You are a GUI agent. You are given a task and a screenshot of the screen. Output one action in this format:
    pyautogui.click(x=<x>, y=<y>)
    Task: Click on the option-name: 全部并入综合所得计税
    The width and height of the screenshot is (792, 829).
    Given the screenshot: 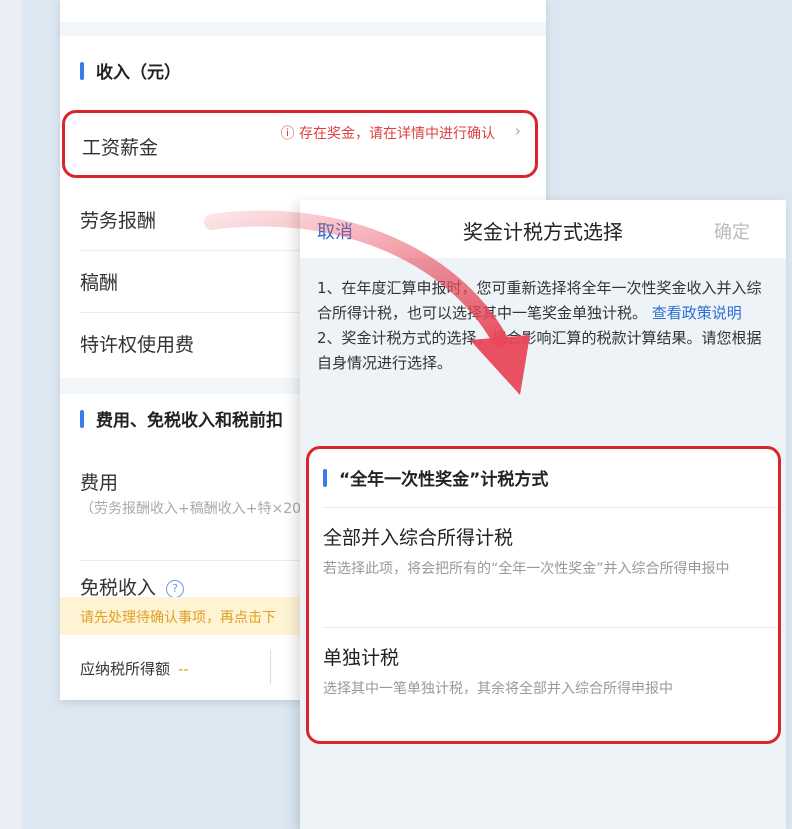 What is the action you would take?
    pyautogui.click(x=418, y=538)
    